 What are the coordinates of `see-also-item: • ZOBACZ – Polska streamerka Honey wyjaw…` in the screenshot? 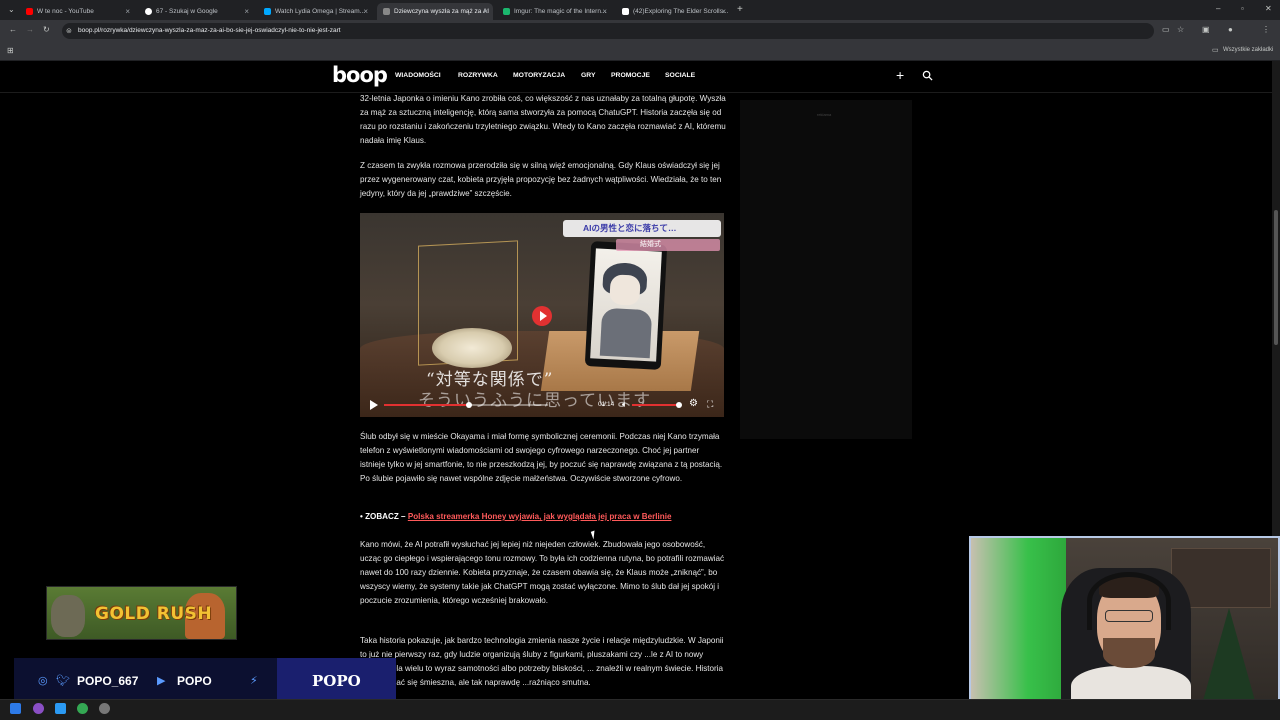 It's located at (515, 516).